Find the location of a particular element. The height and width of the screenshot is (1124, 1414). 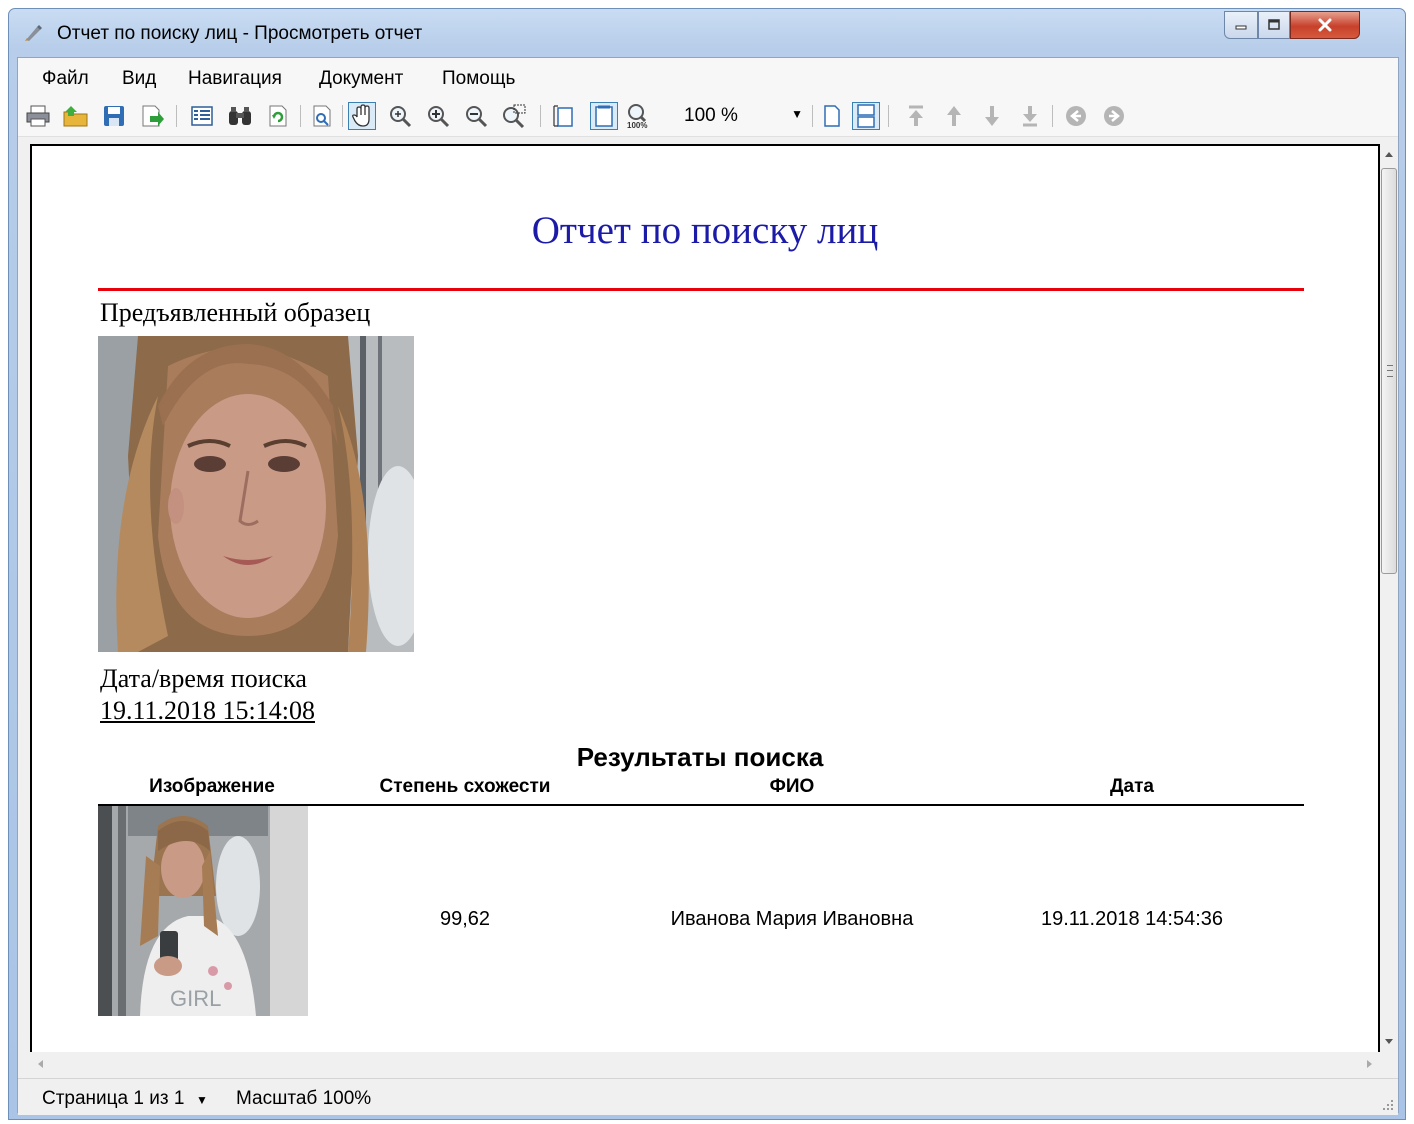

horizontal-scrollbar is located at coordinates (705, 1063).